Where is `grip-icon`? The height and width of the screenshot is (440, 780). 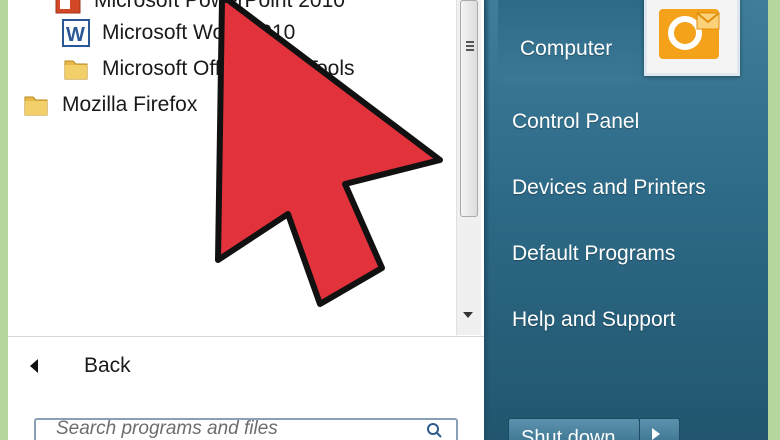 grip-icon is located at coordinates (470, 47).